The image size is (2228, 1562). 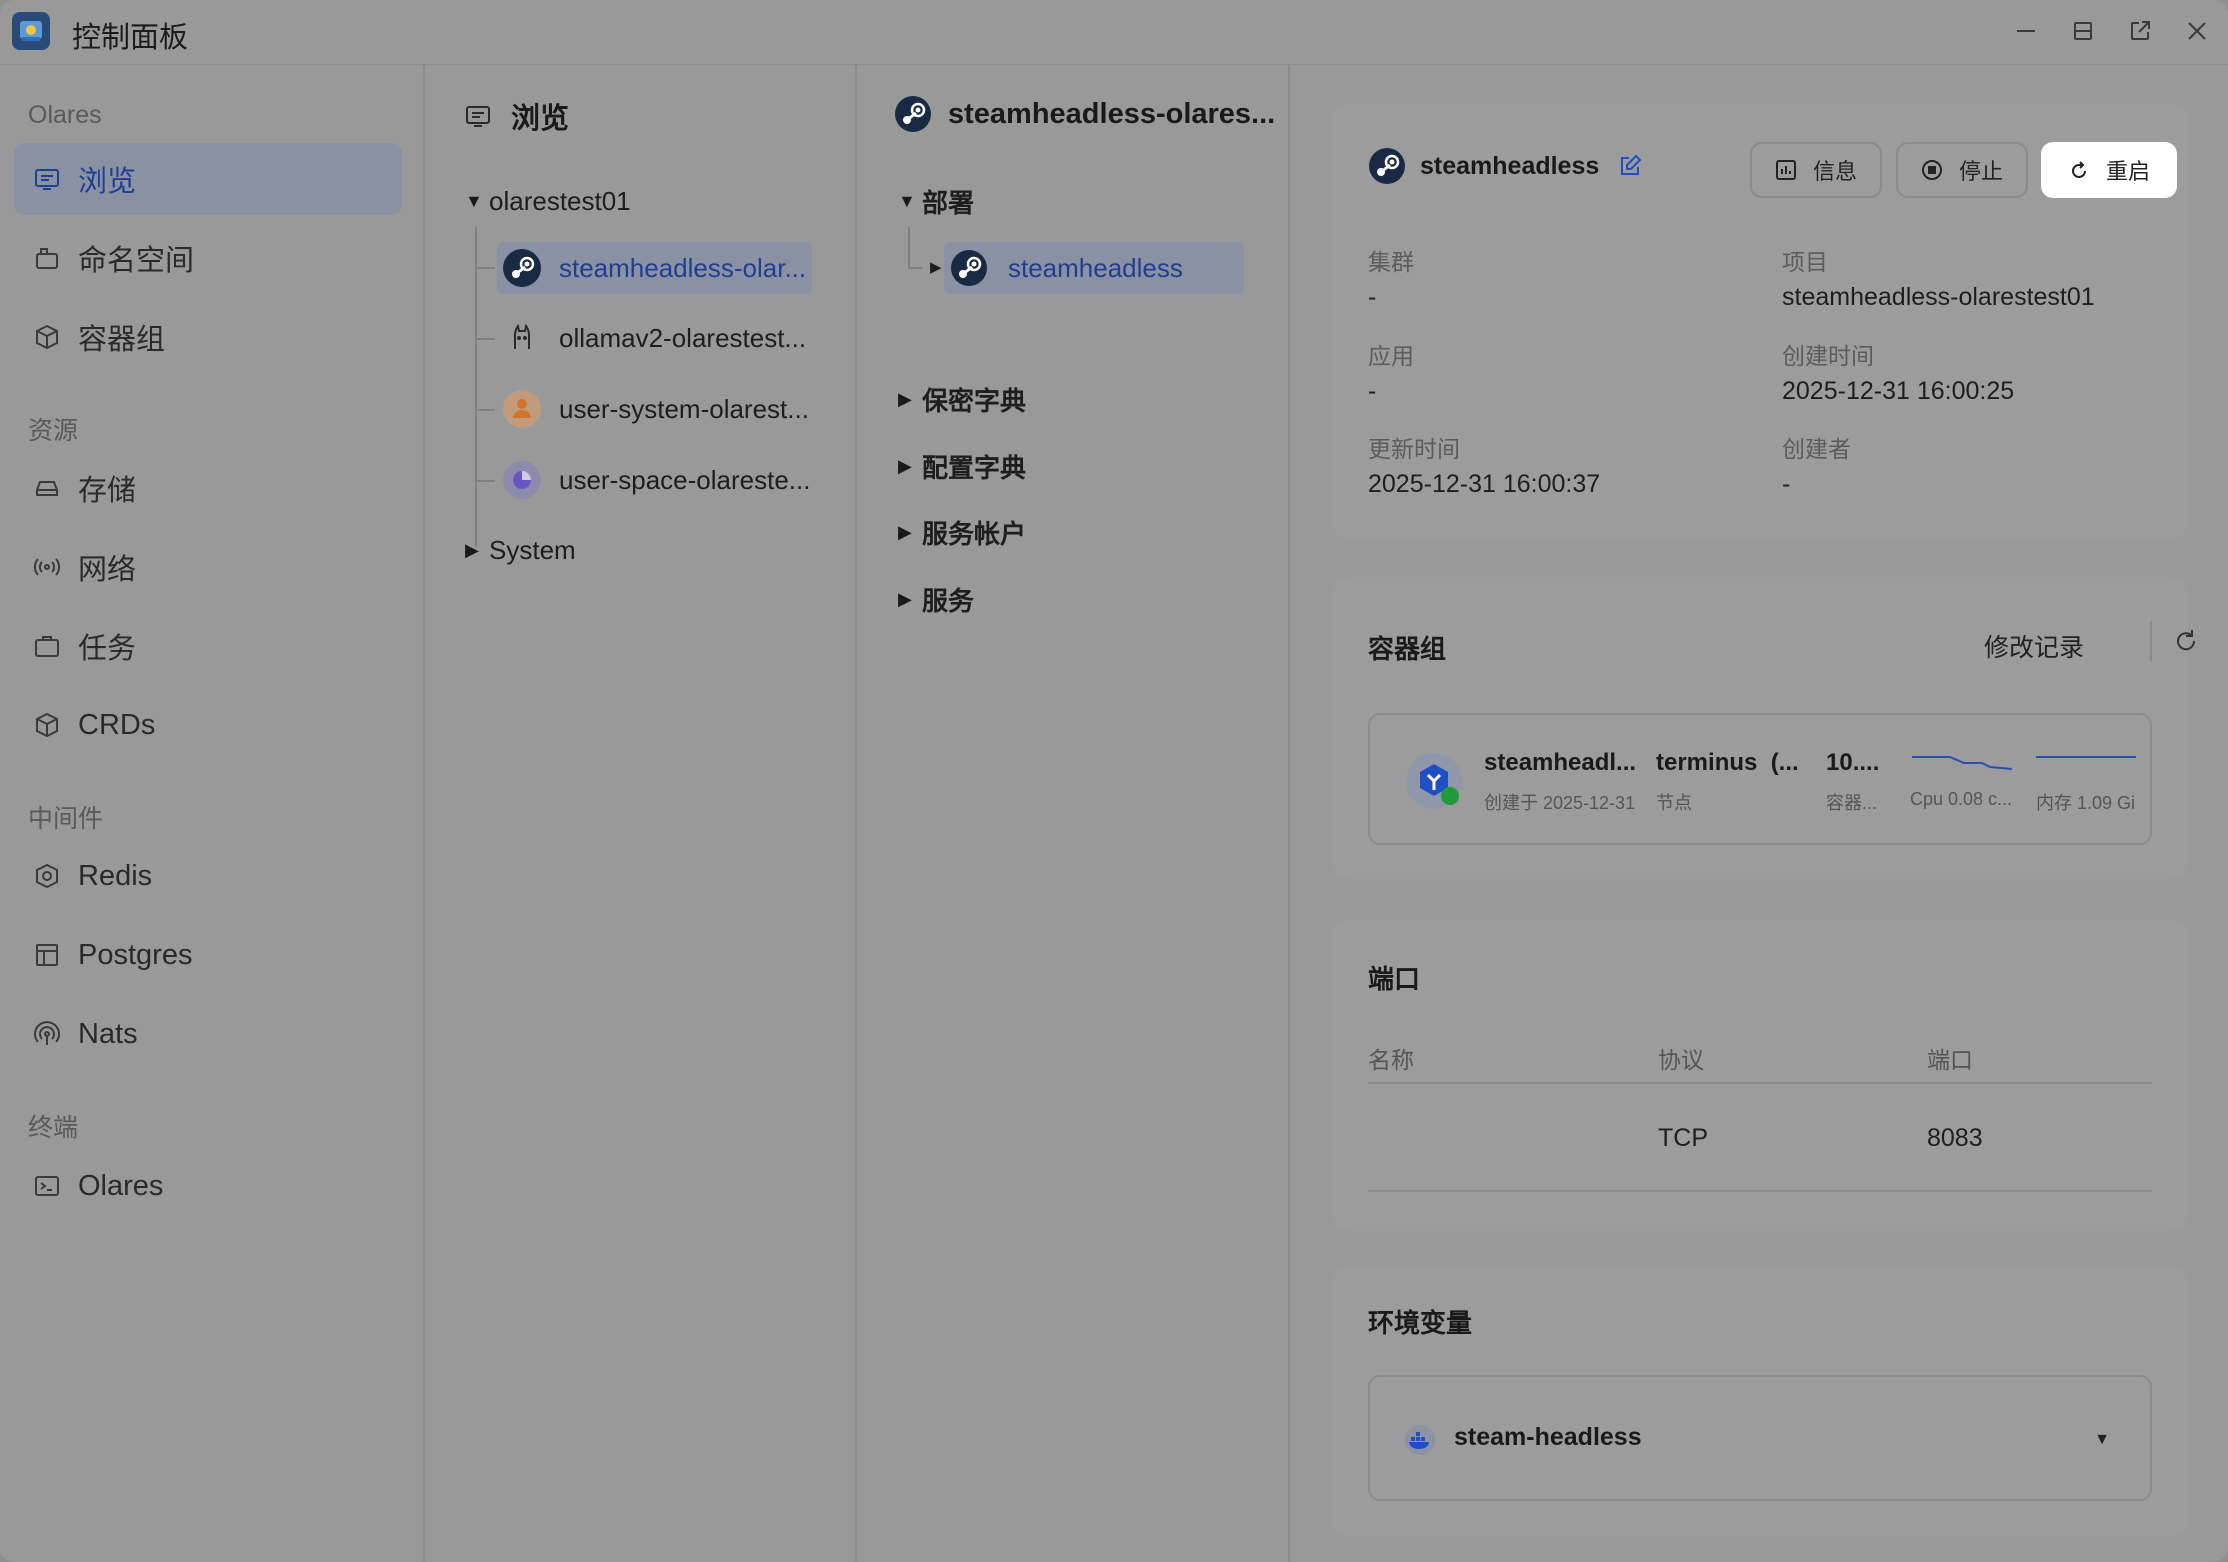 What do you see at coordinates (522, 409) in the screenshot?
I see `user-icon` at bounding box center [522, 409].